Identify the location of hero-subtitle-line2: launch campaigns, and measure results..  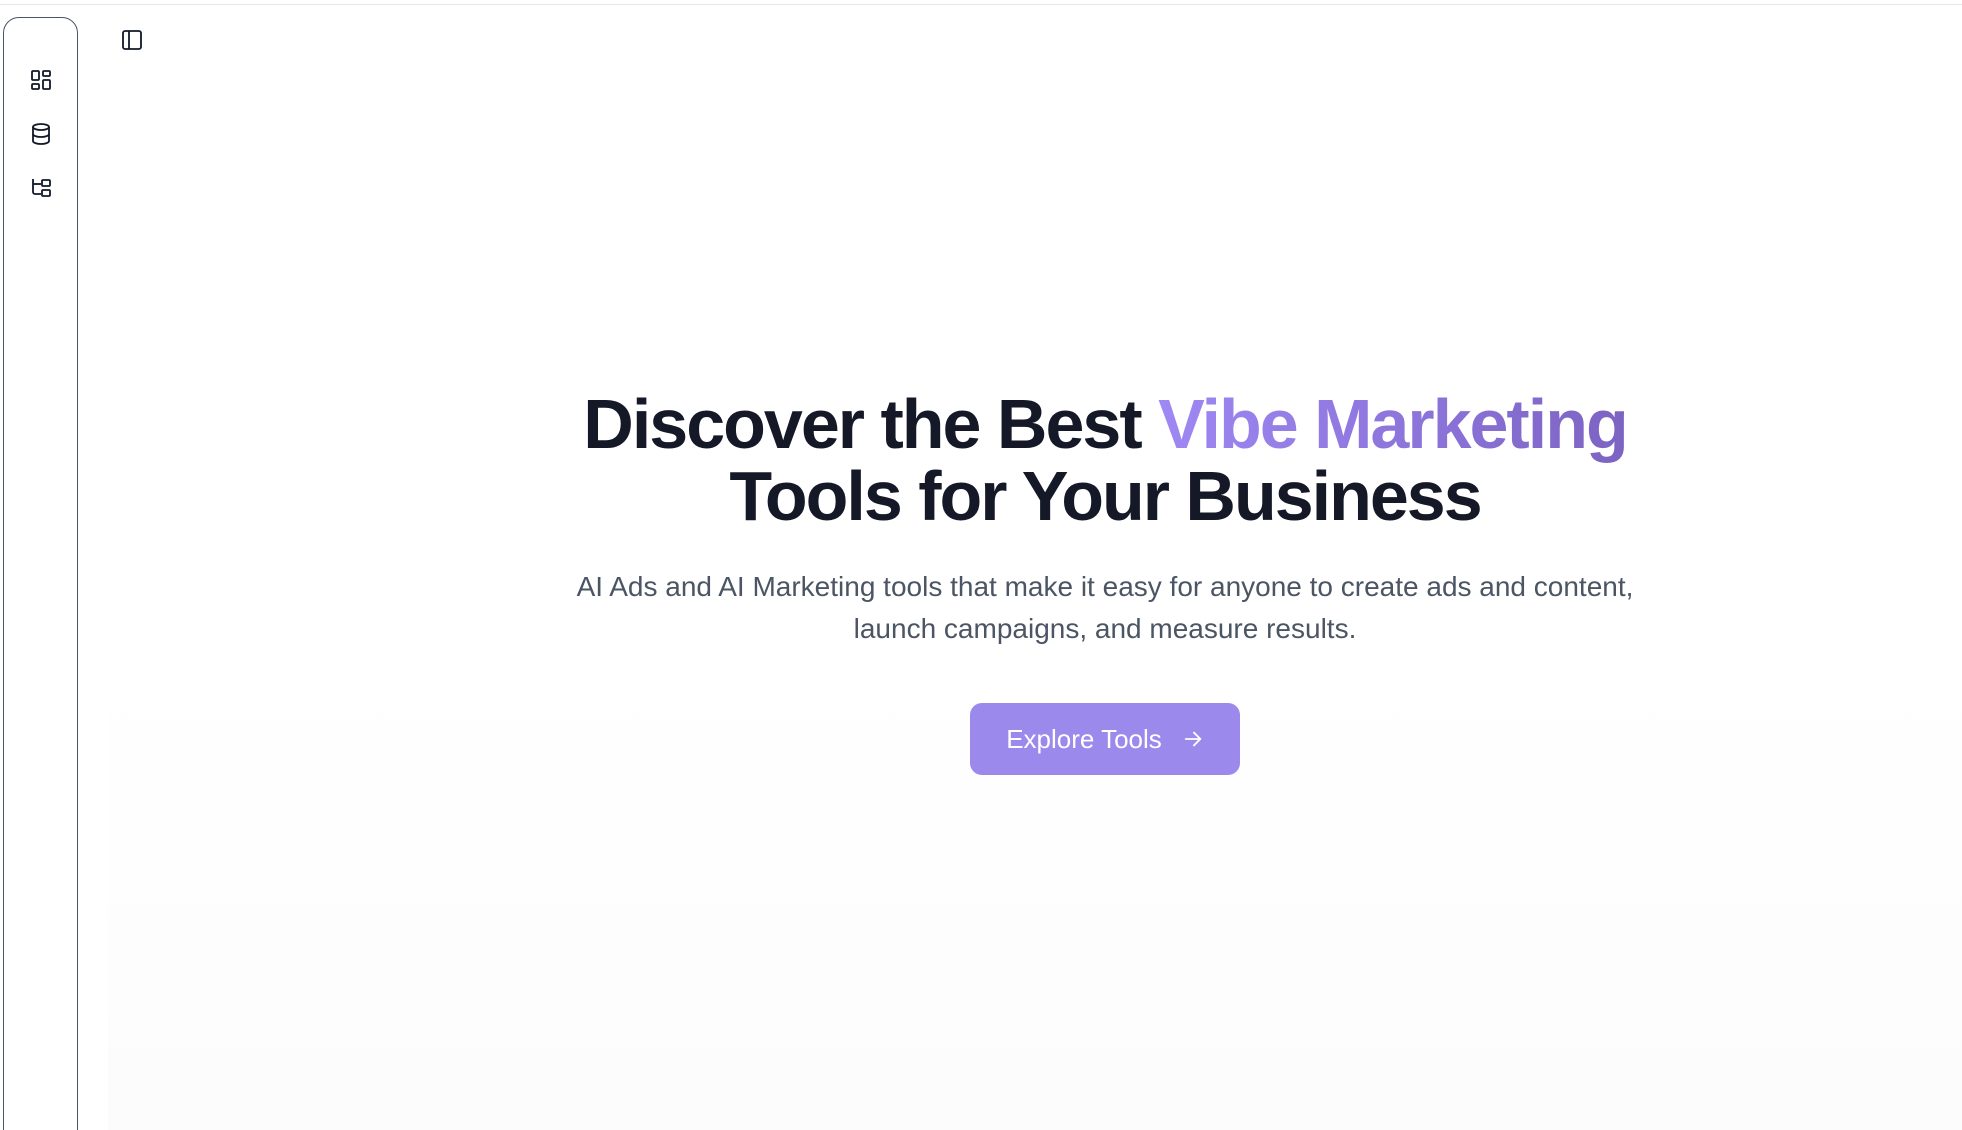
(1105, 628).